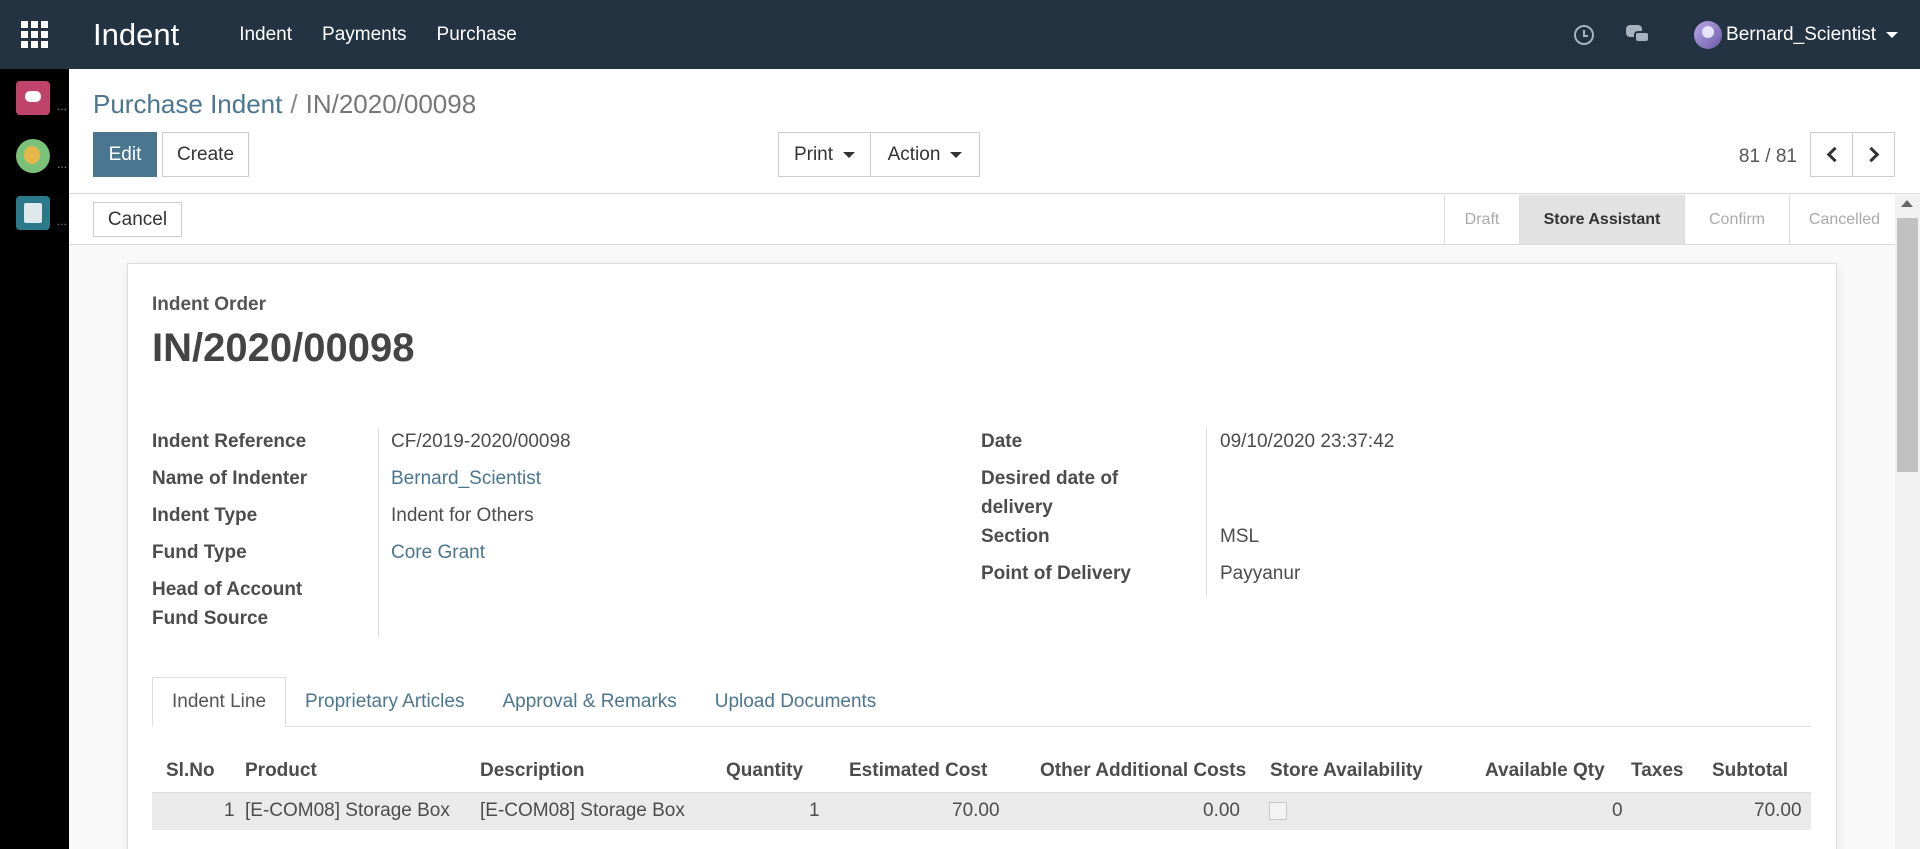 This screenshot has height=849, width=1920. Describe the element at coordinates (1768, 157) in the screenshot. I see `pager-value: 81 / 81` at that location.